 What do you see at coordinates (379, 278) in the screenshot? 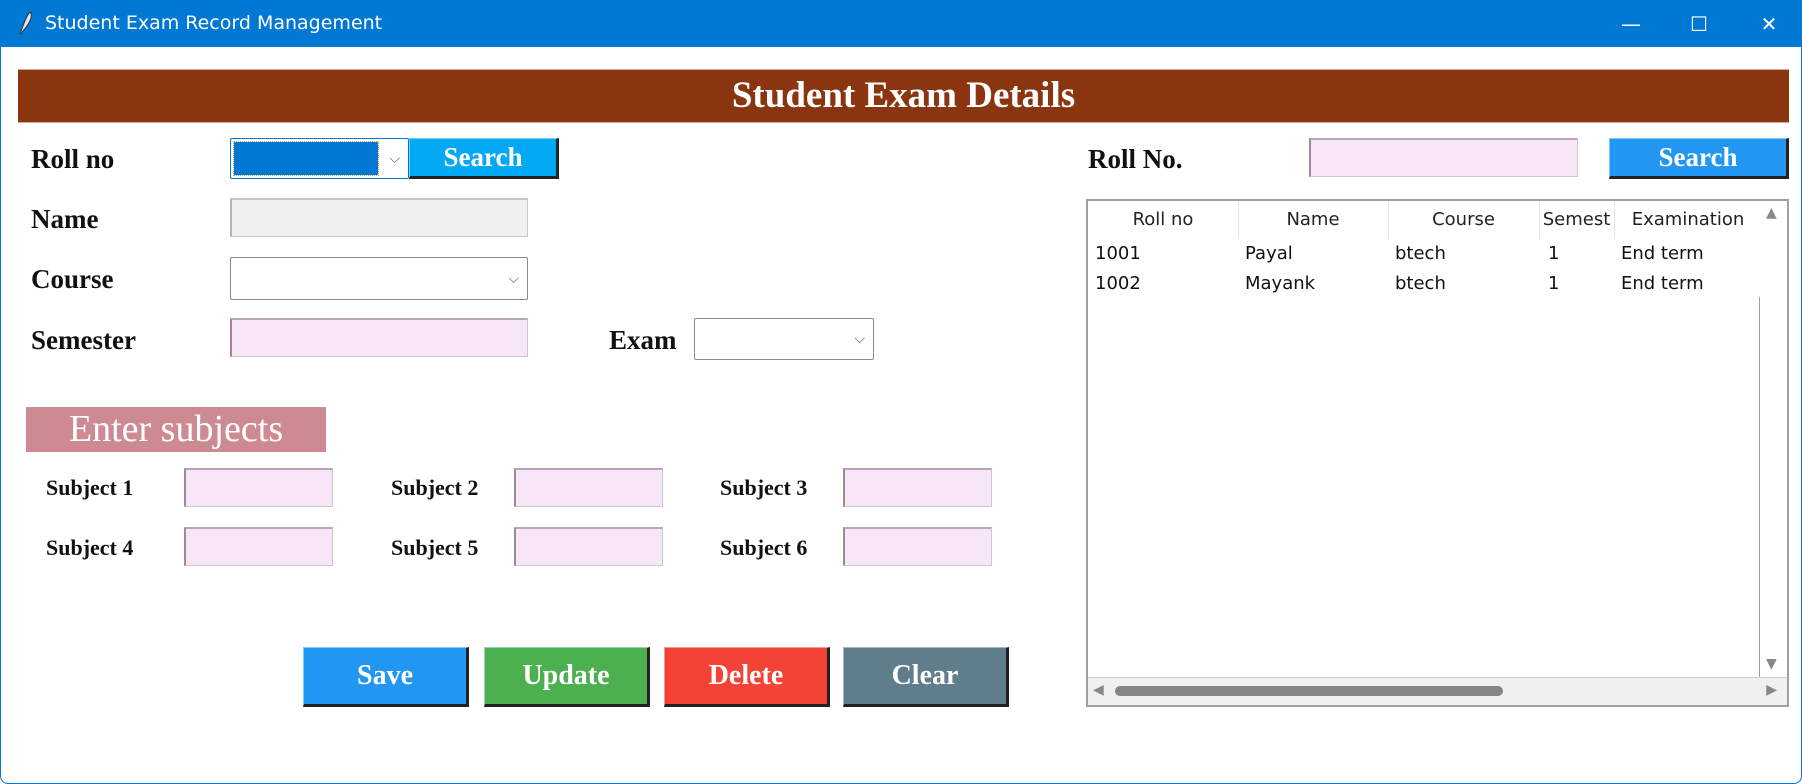
I see `course-combobox: ⌵` at bounding box center [379, 278].